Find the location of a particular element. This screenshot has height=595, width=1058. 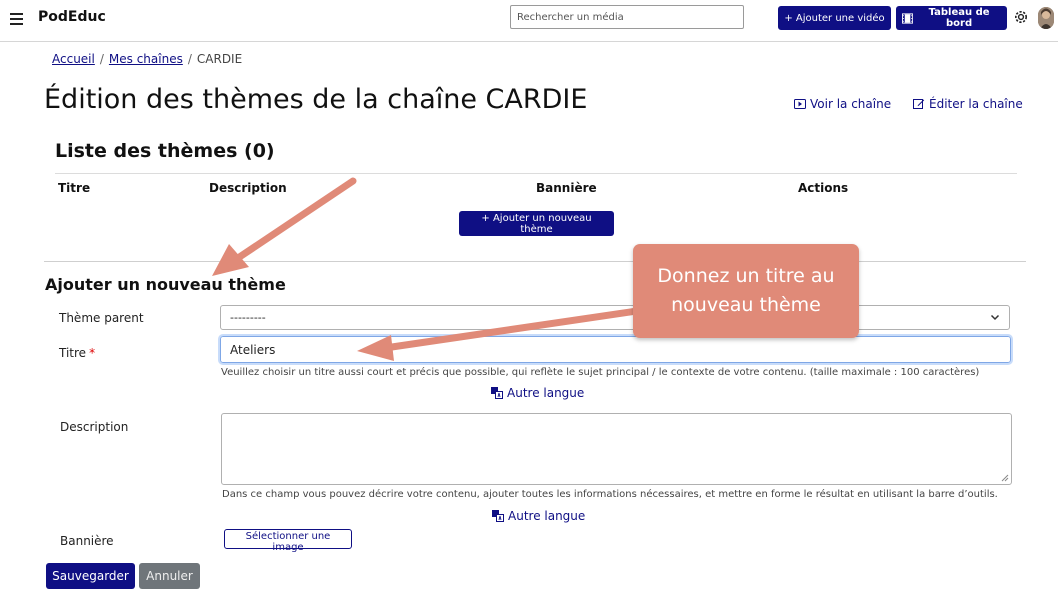

dashboard-button: Tableau de bord is located at coordinates (951, 18).